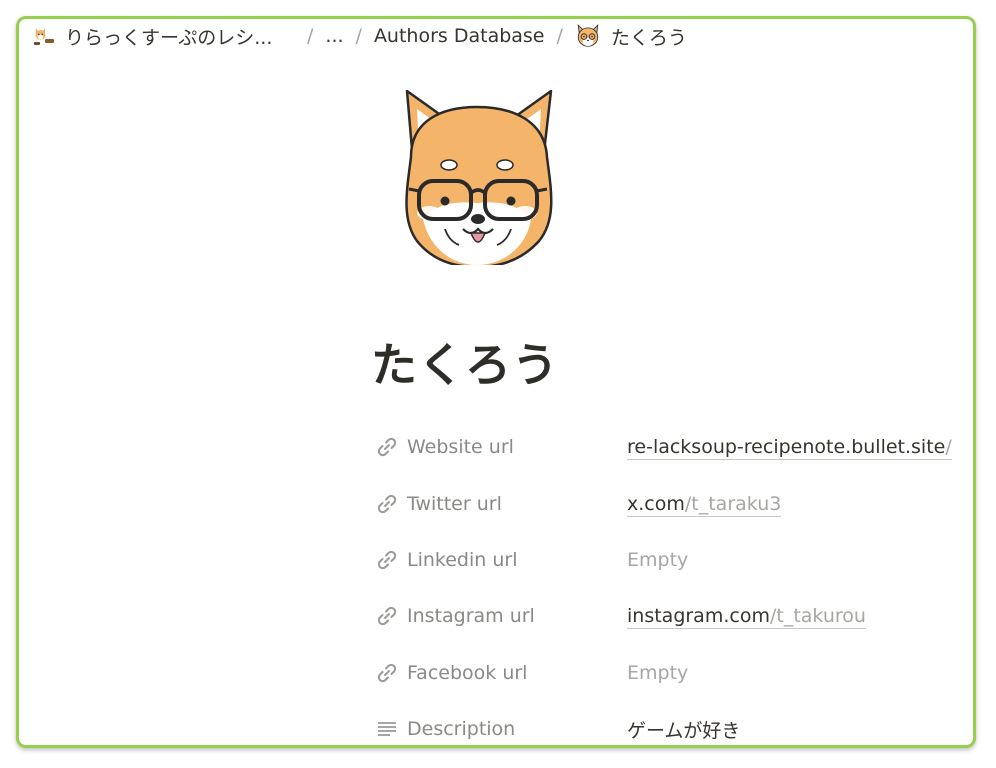  I want to click on property-row-instagram: Instagram url instagram.com/t_takurou, so click(674, 616).